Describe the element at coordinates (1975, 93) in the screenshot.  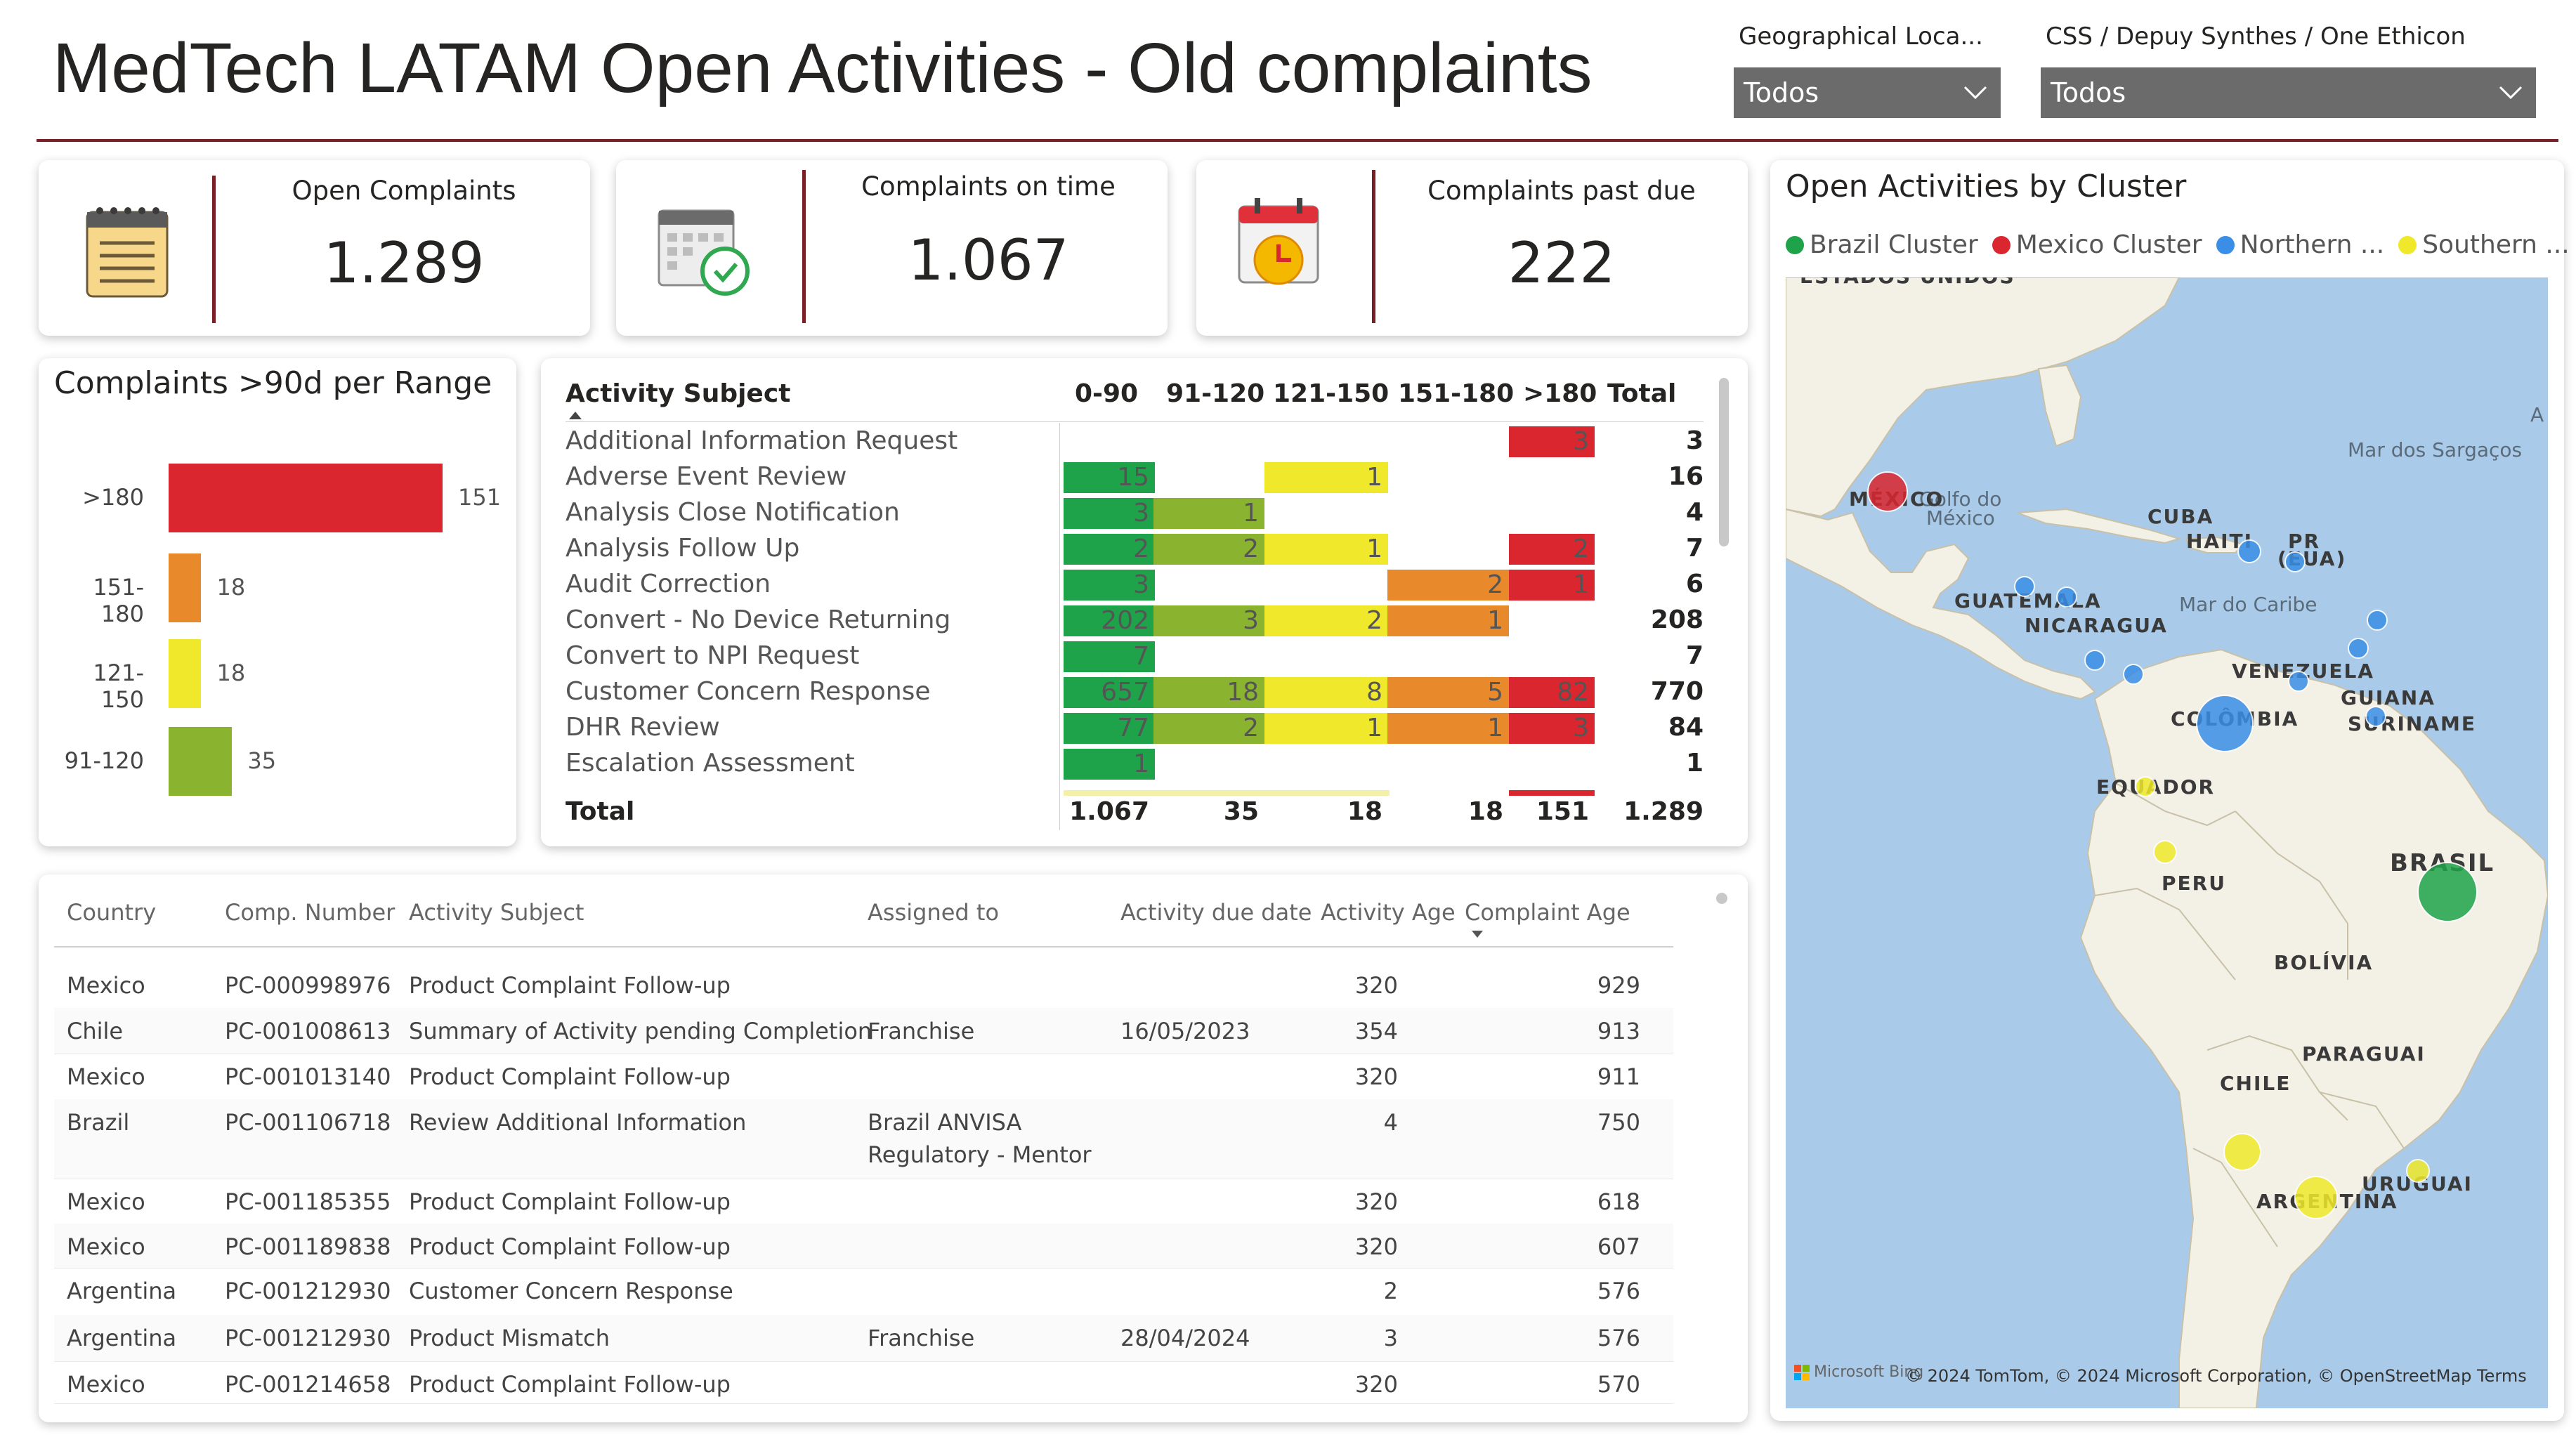
I see `chevron-down-icon` at that location.